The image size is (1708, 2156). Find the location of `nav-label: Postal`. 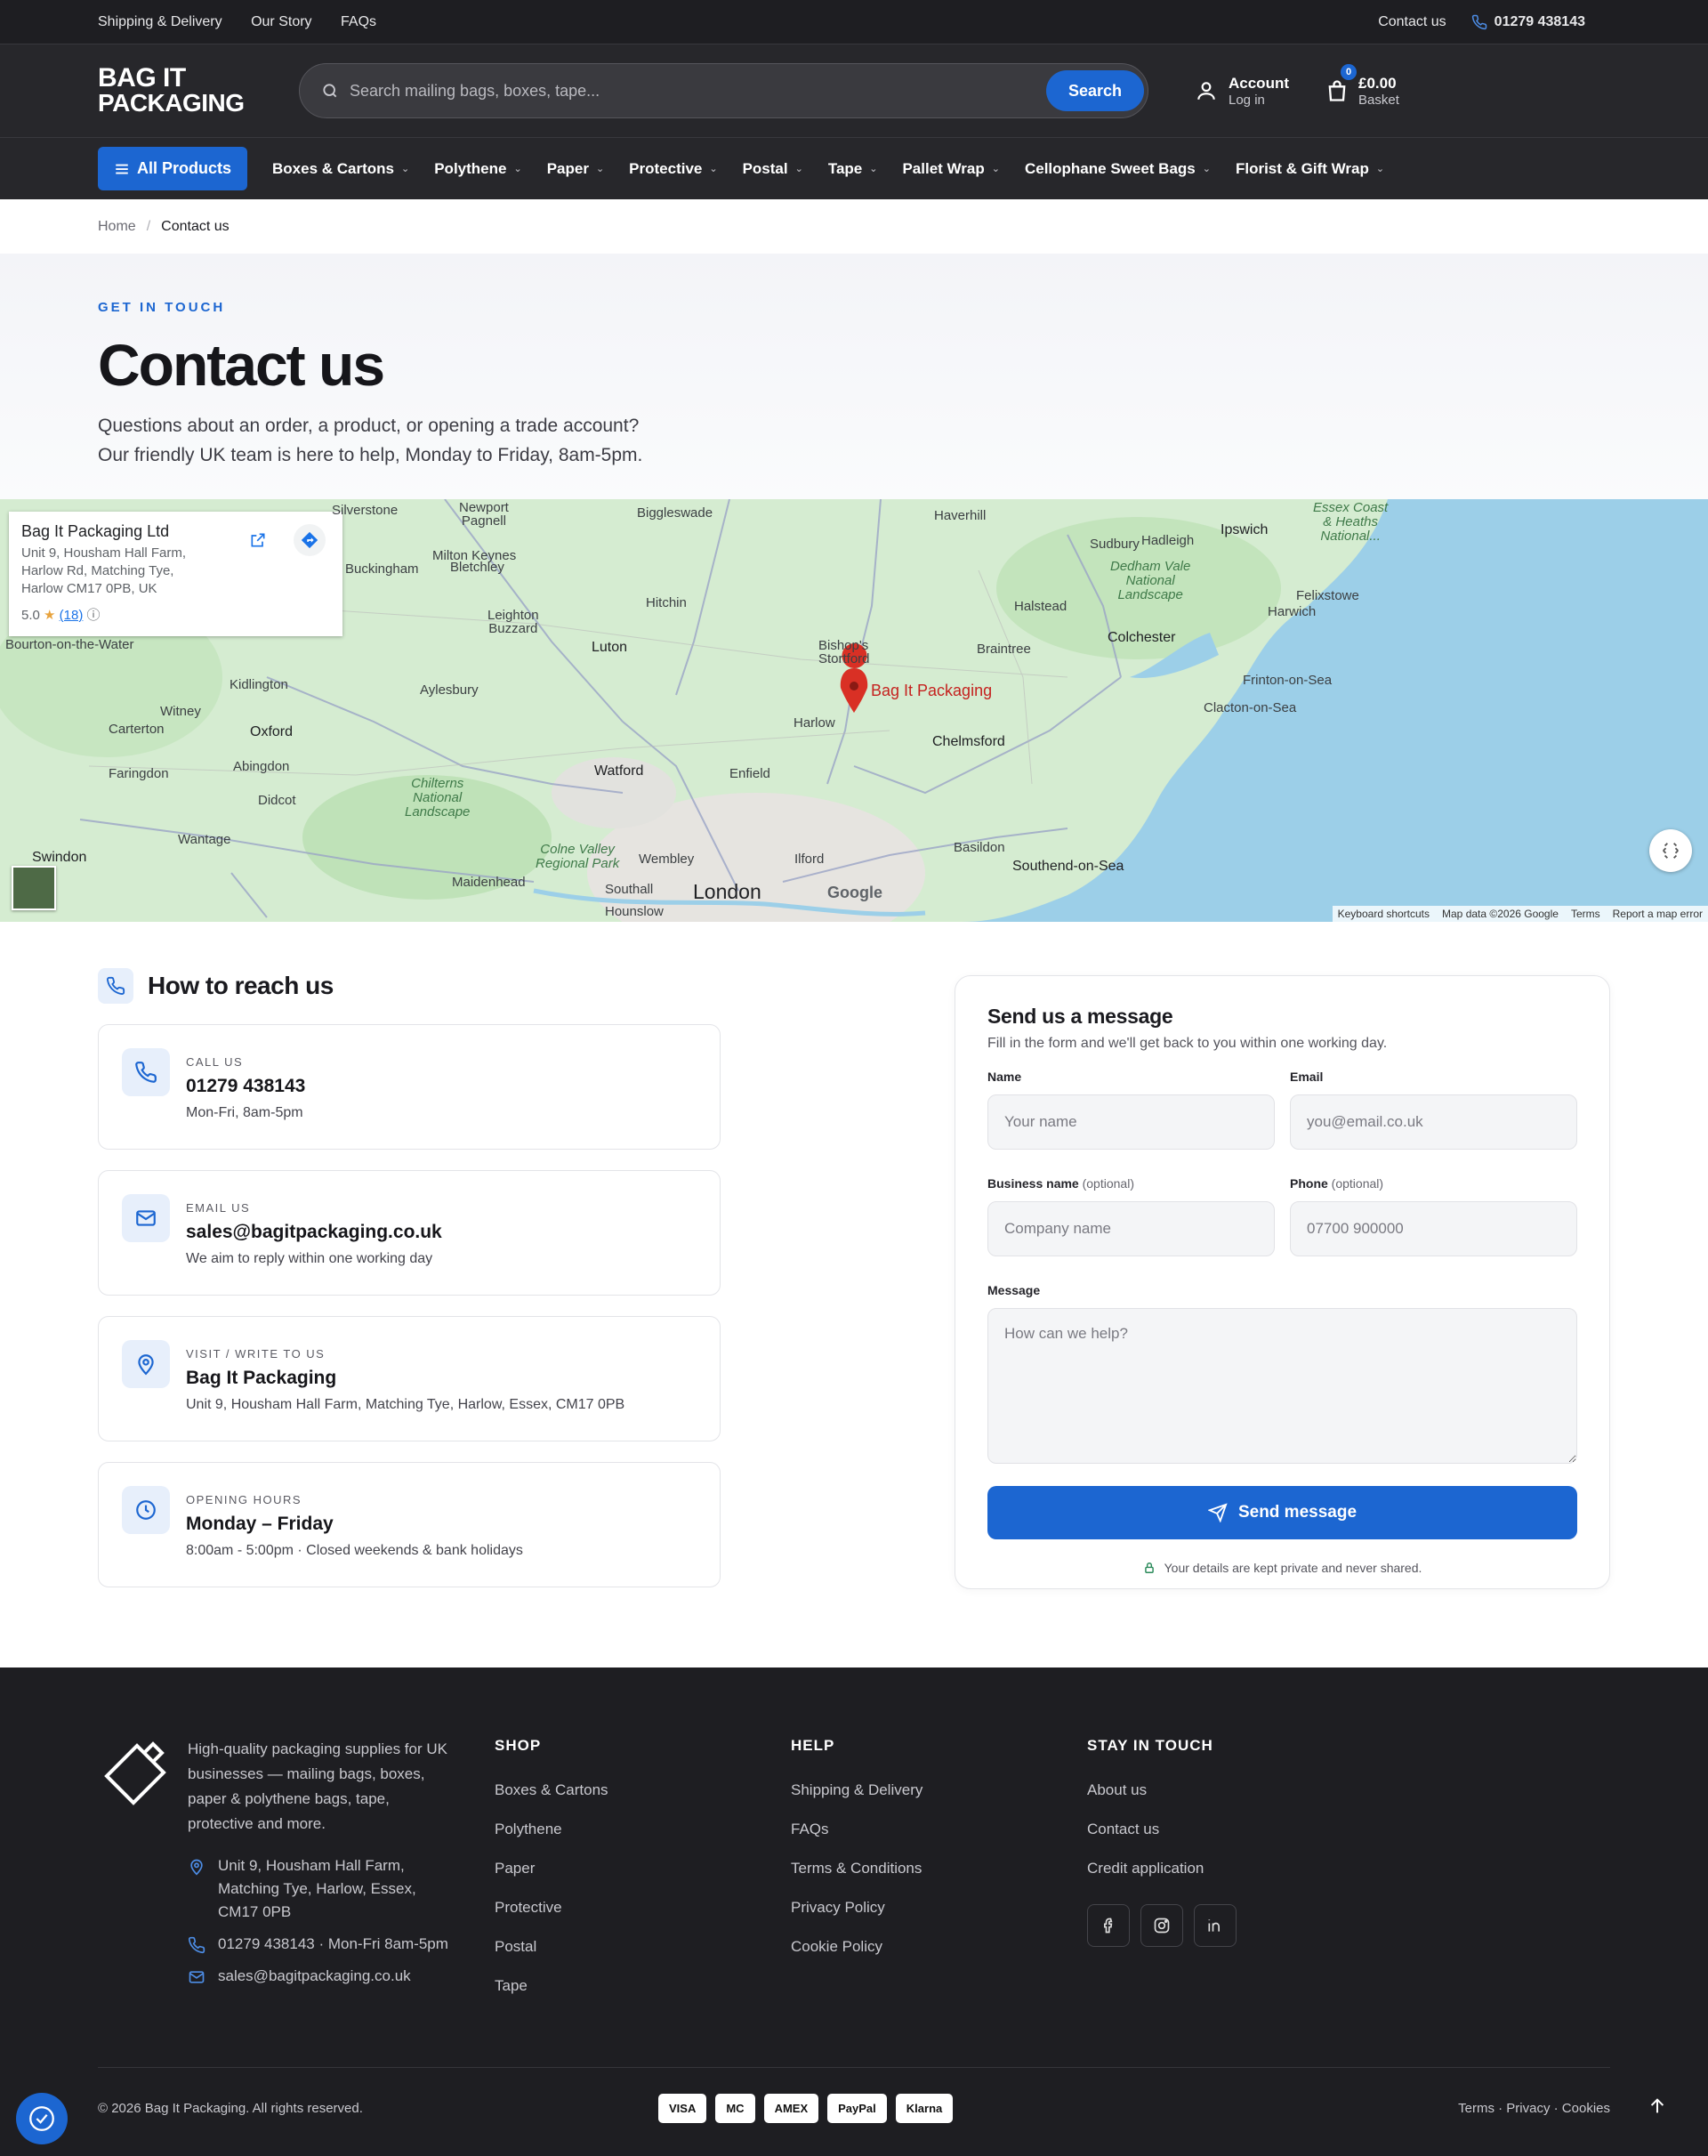

nav-label: Postal is located at coordinates (765, 168).